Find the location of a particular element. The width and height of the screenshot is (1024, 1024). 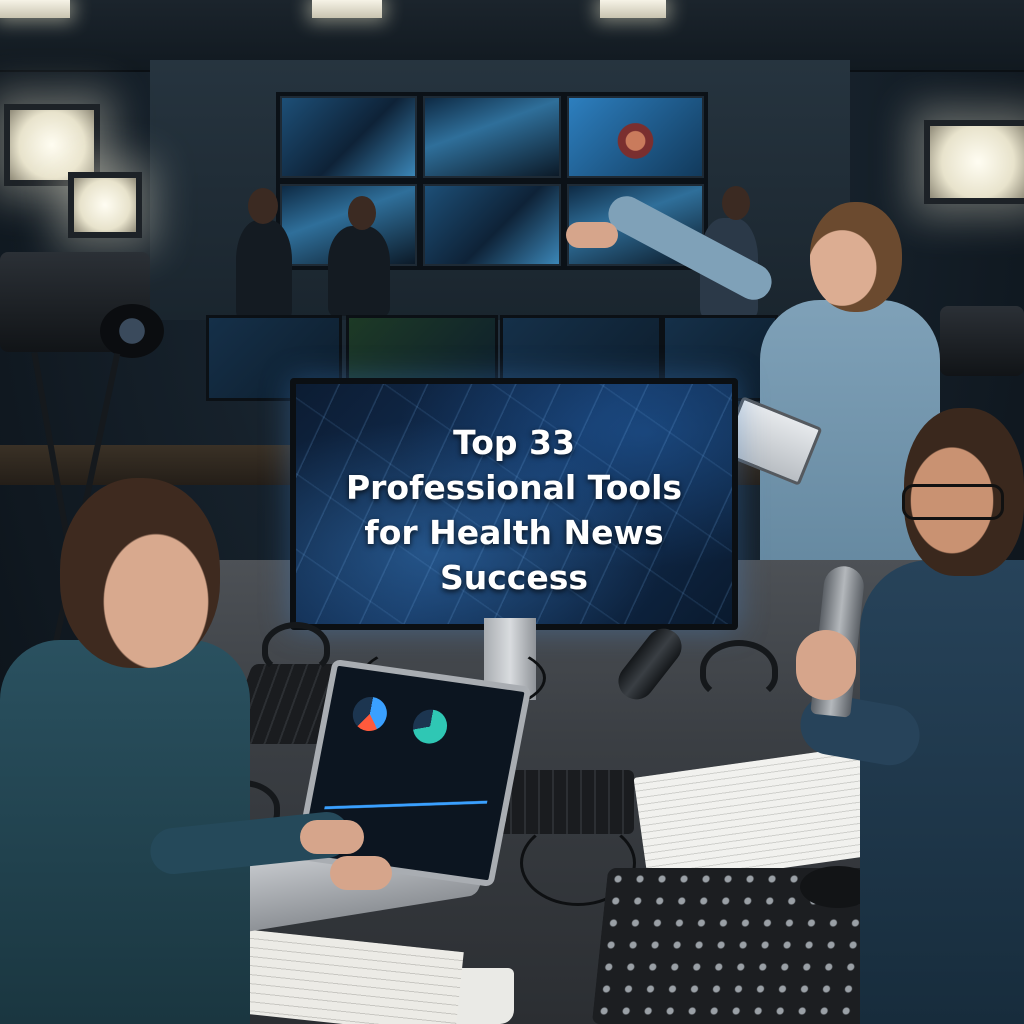

camera-lens is located at coordinates (132, 331).